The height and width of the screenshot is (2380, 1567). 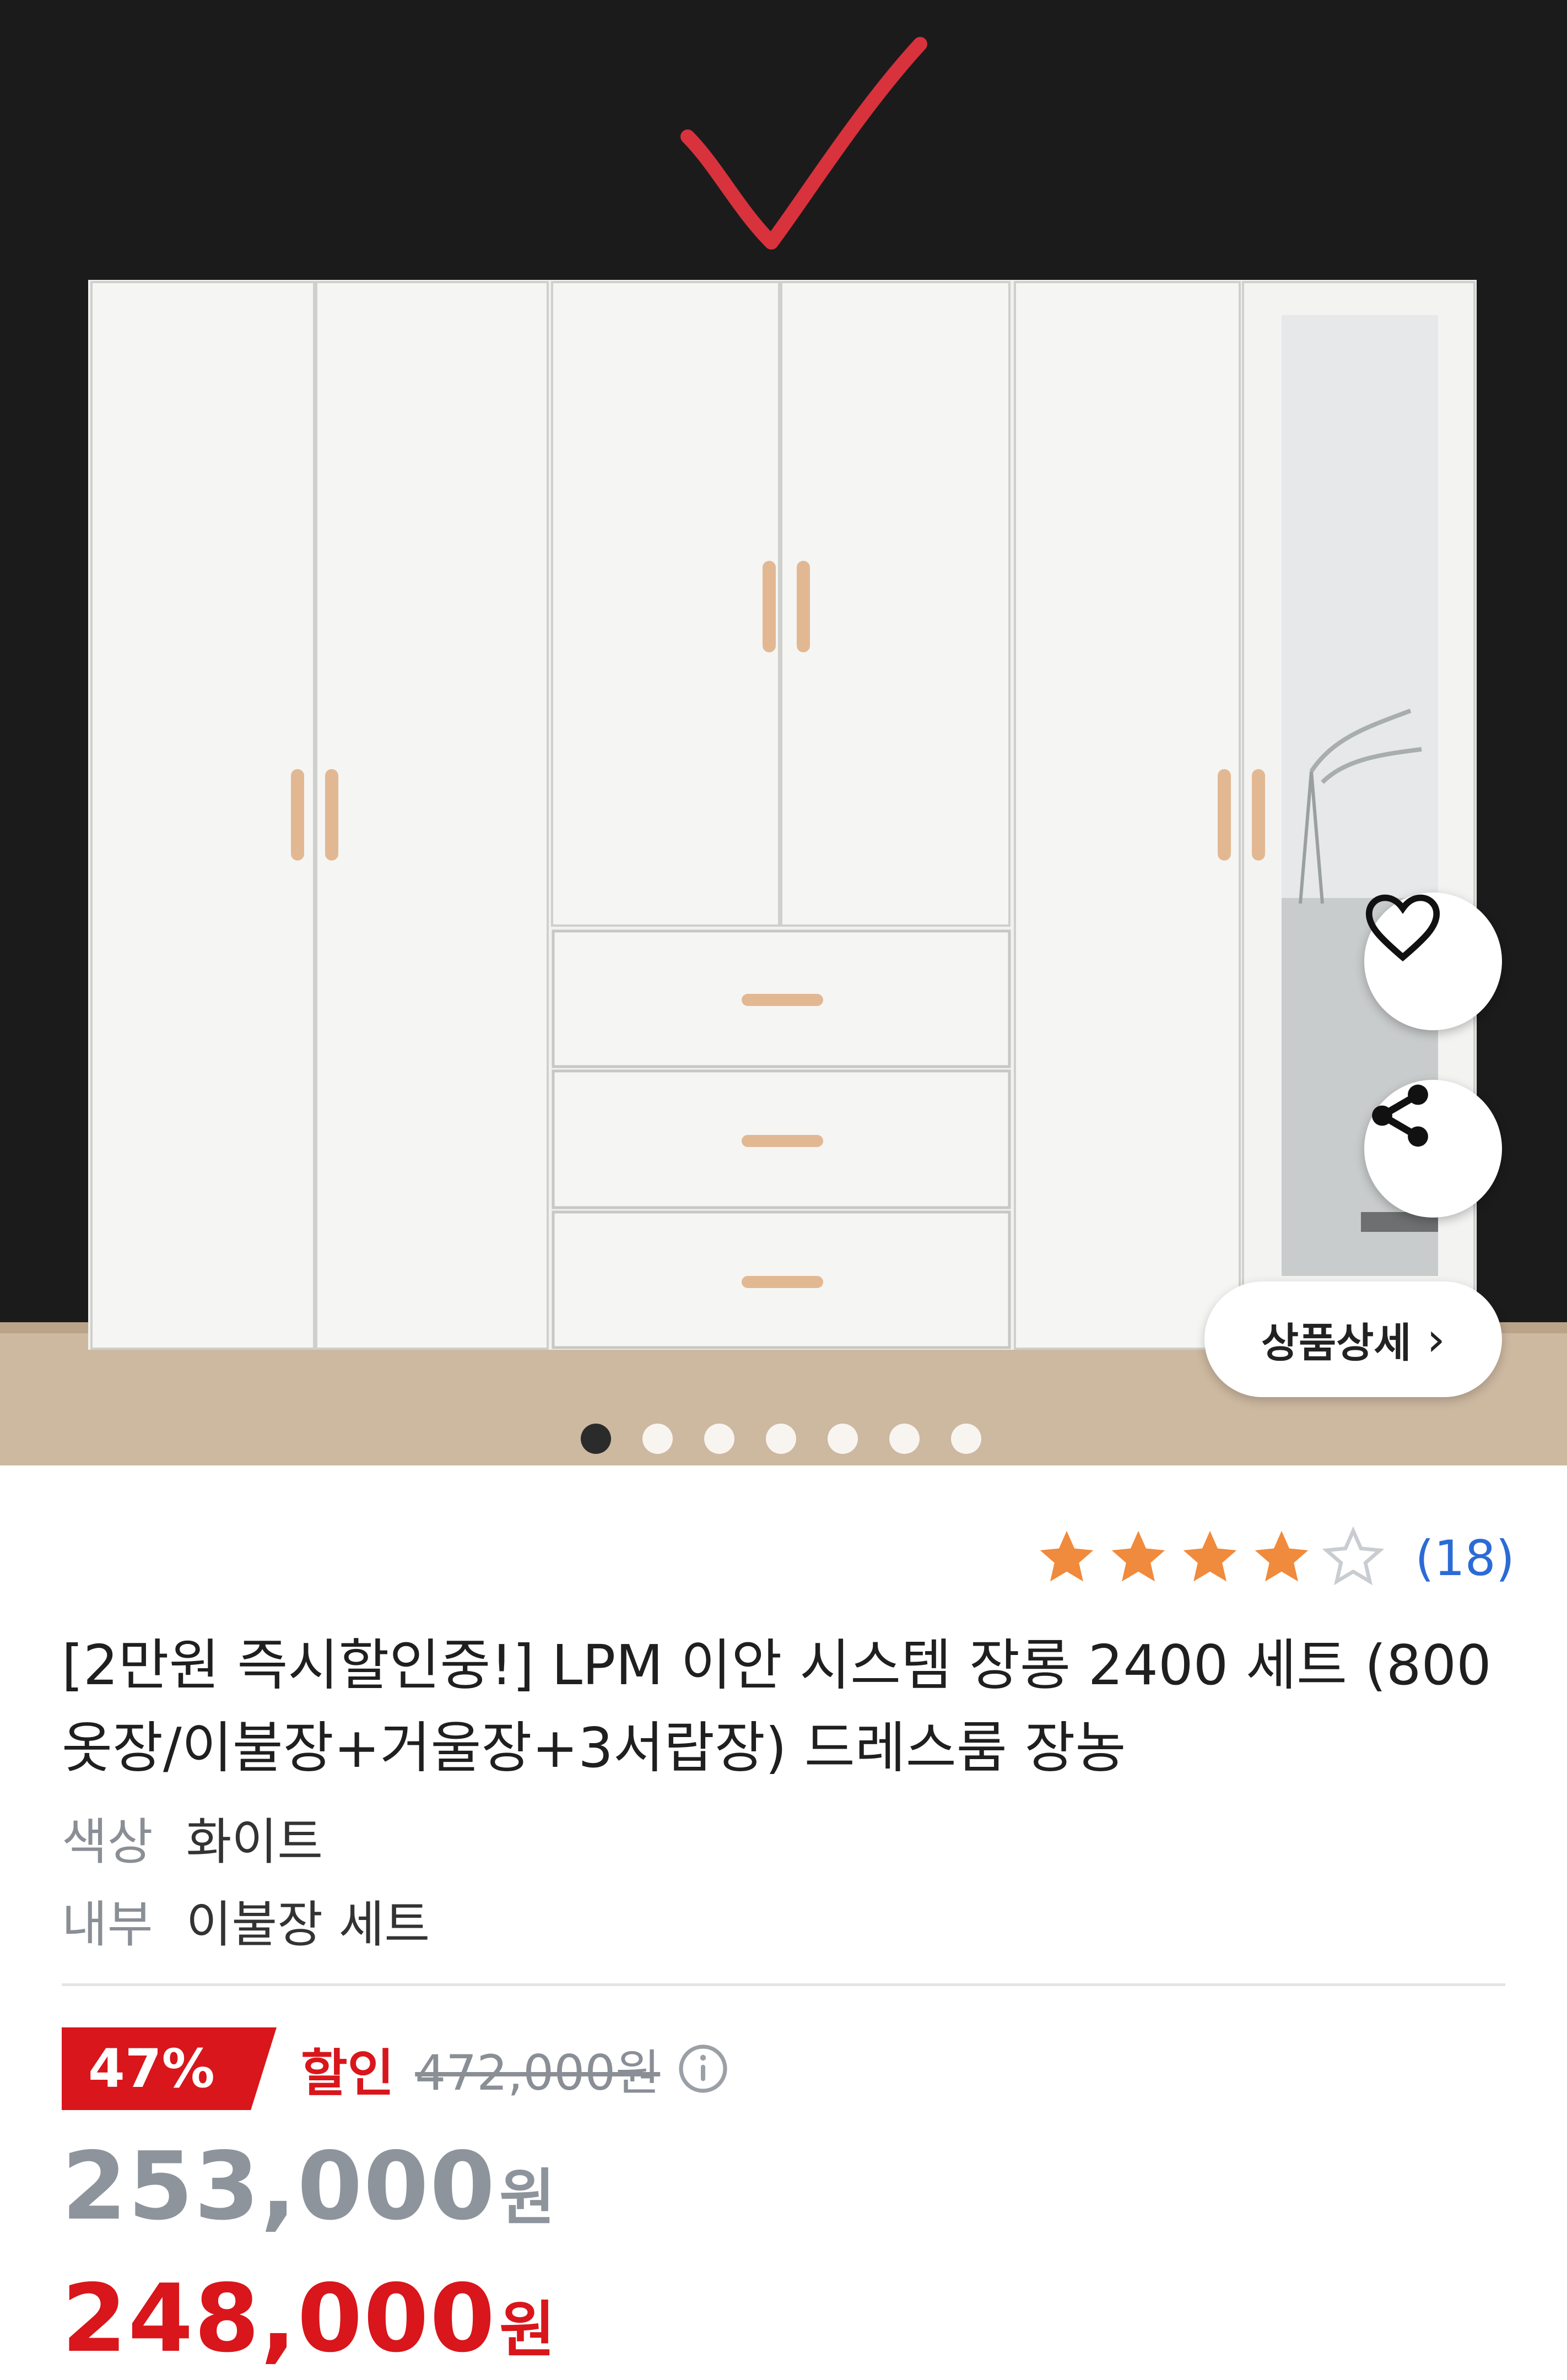 I want to click on discount-badge: 47%, so click(x=169, y=2068).